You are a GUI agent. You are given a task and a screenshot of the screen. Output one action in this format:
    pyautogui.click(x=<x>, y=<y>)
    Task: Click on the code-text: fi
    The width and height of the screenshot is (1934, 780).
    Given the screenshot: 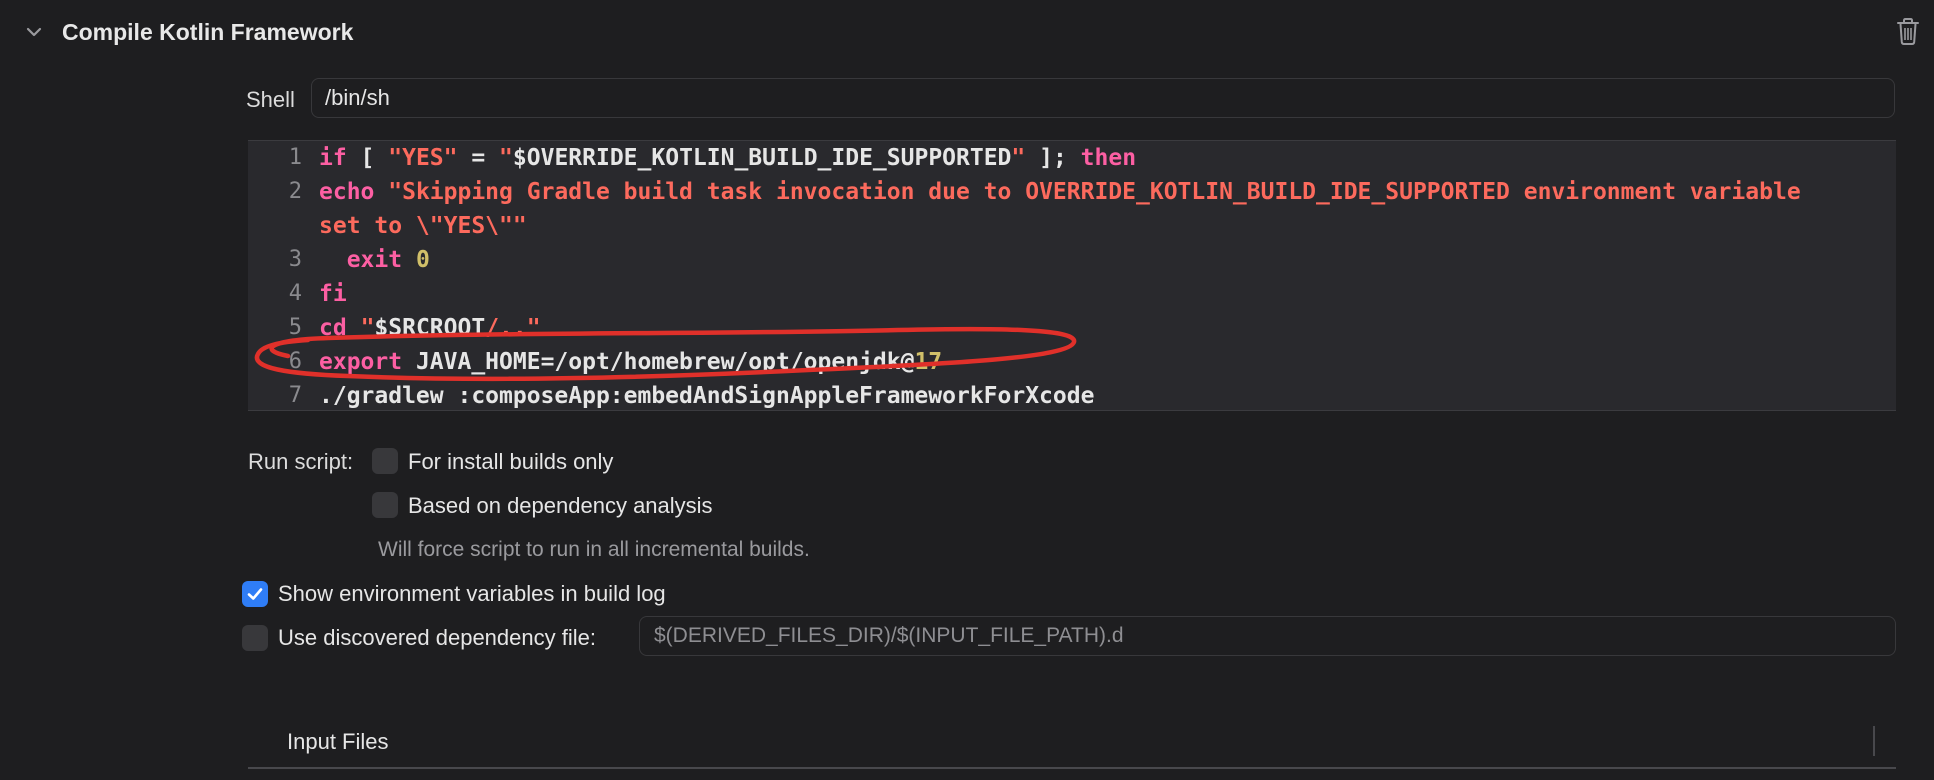 What is the action you would take?
    pyautogui.click(x=333, y=294)
    